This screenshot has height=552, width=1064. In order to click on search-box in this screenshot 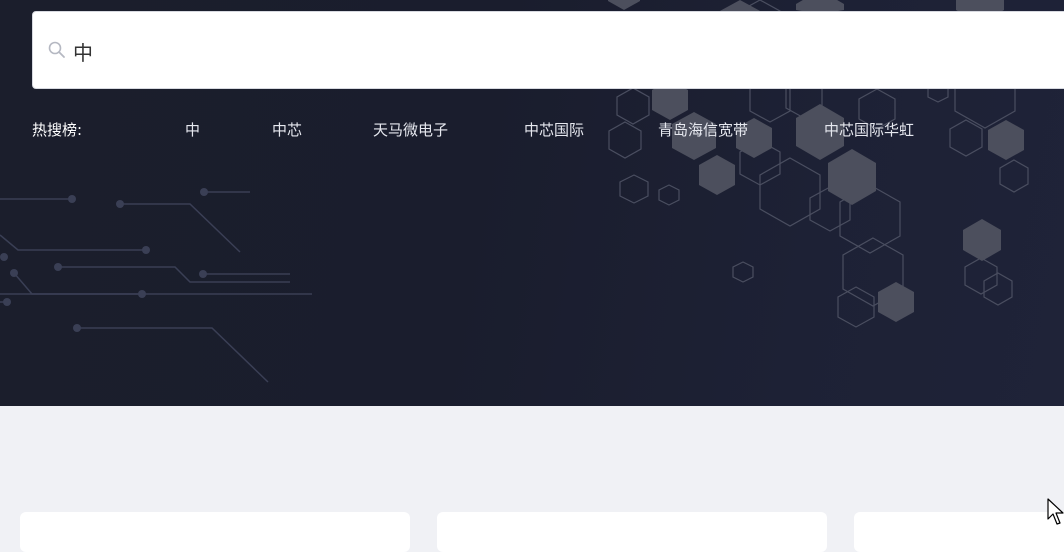, I will do `click(548, 50)`.